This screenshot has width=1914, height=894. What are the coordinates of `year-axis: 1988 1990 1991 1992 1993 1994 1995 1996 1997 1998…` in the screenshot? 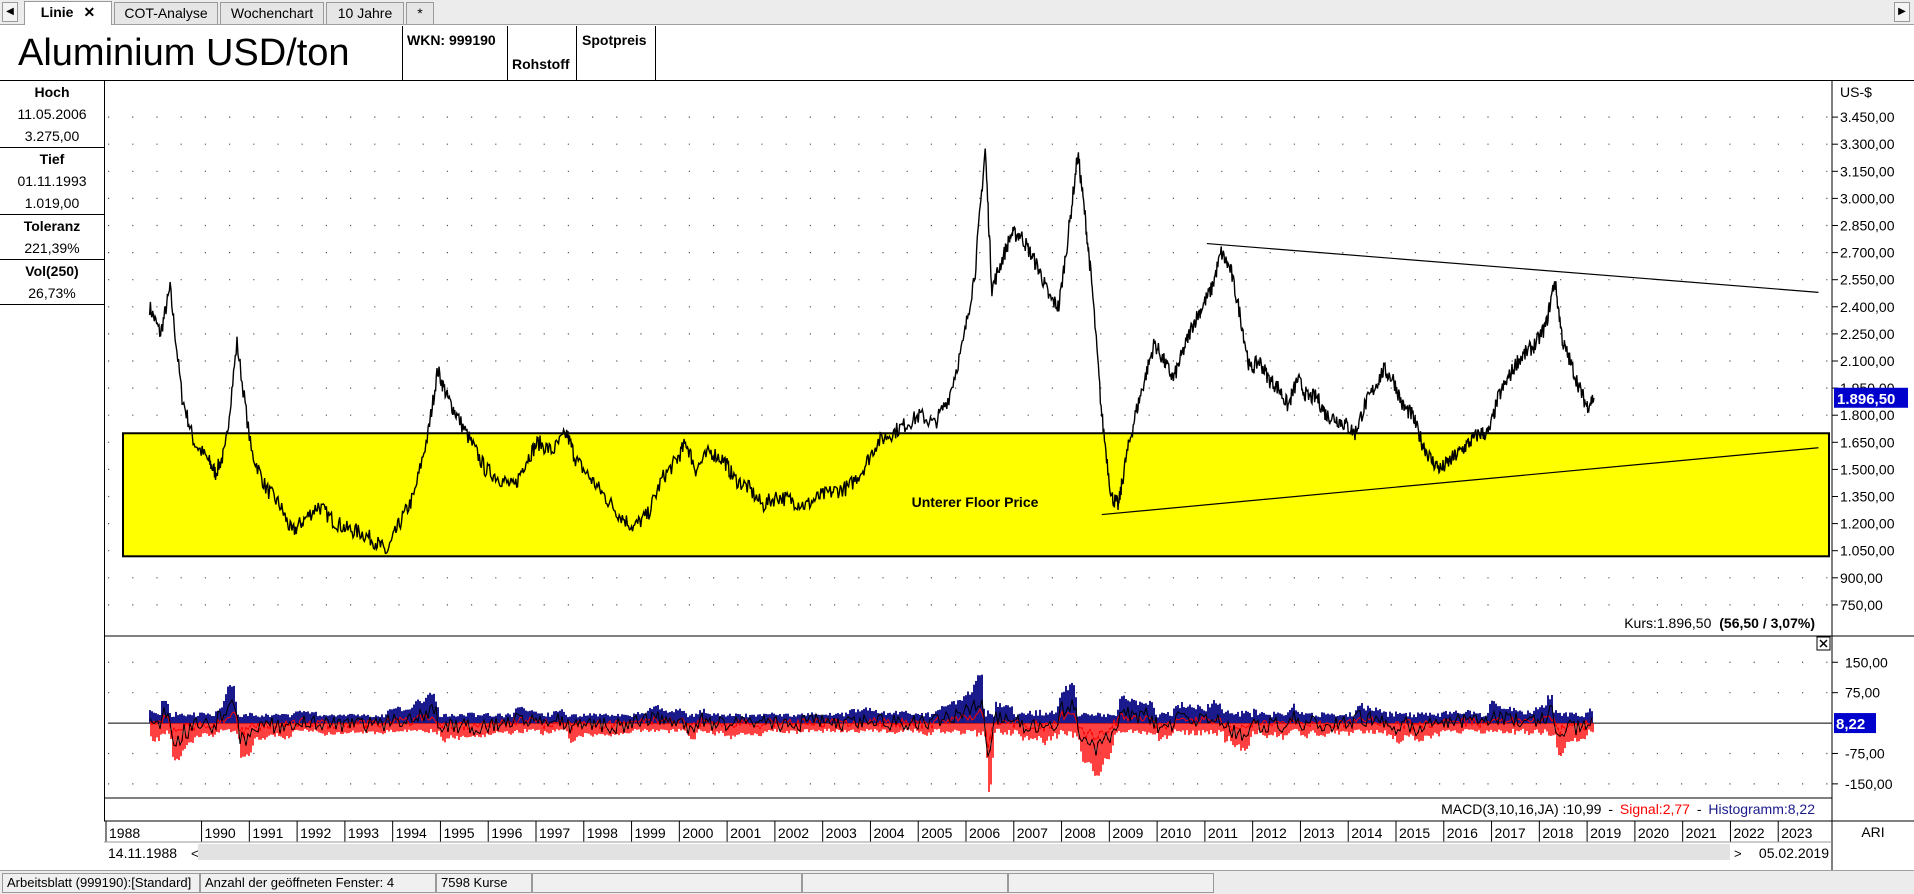 It's located at (959, 831).